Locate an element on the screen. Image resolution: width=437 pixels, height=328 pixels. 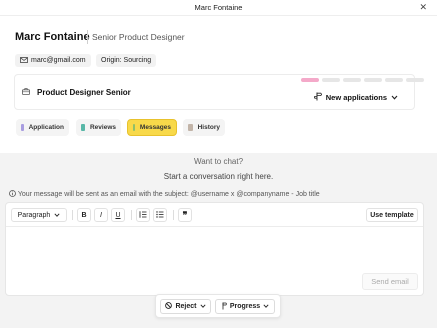
tab-messages: Messages is located at coordinates (152, 127).